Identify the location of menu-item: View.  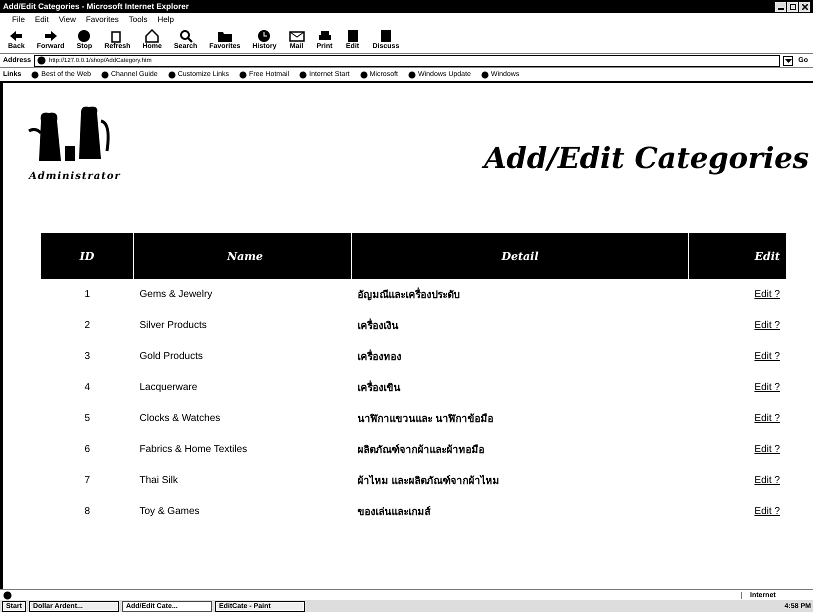
(67, 19).